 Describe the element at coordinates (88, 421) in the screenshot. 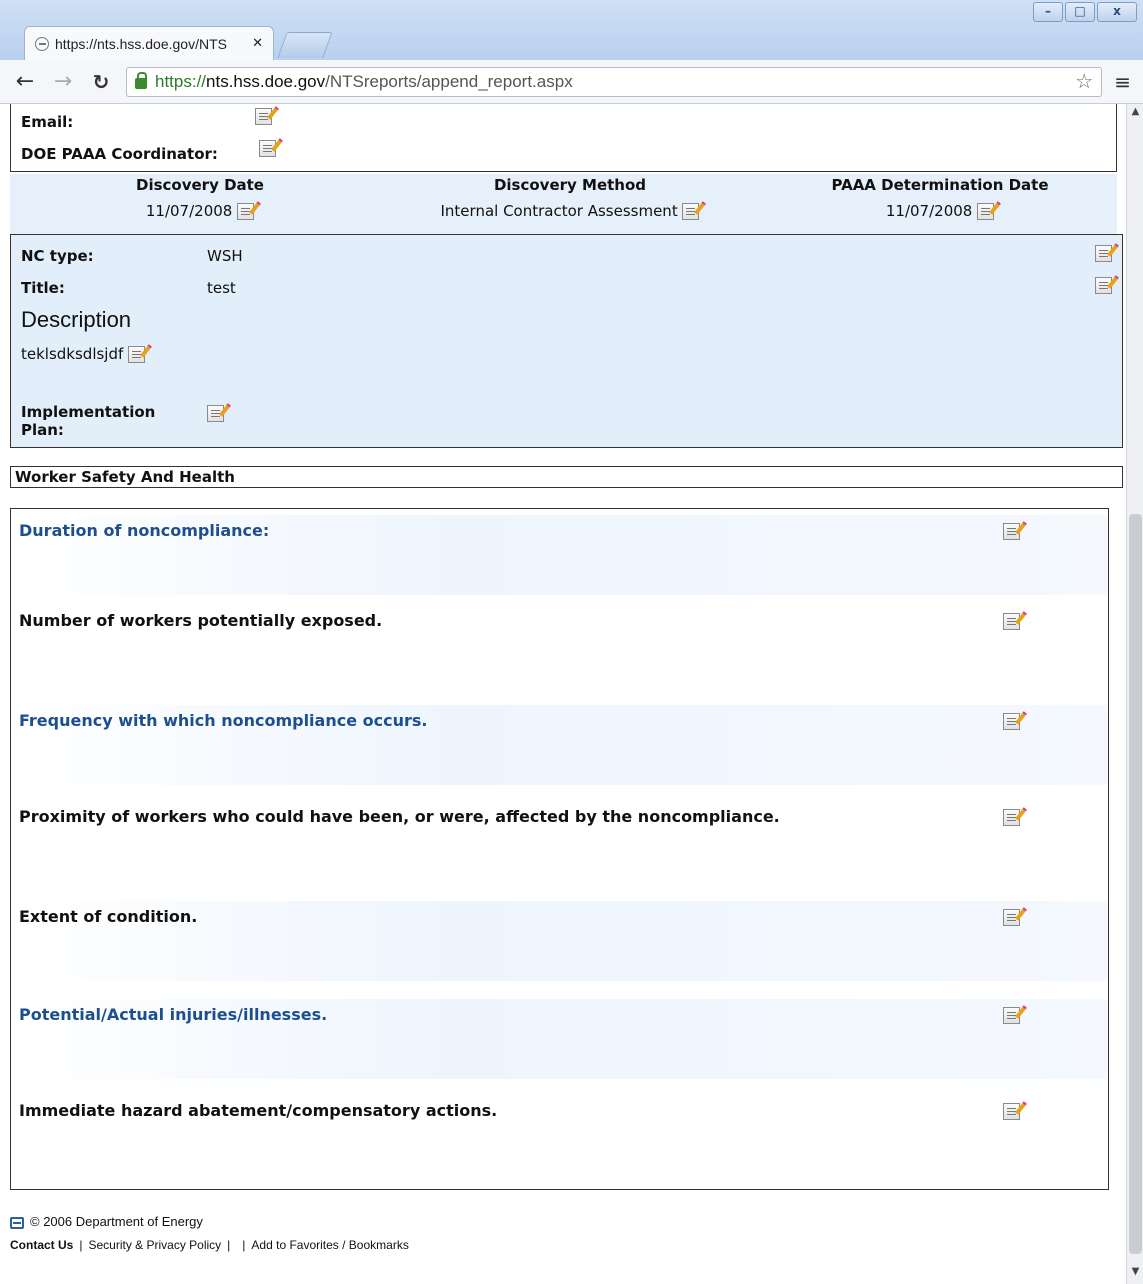

I see `implementation-plan-label: Implementation Plan:` at that location.